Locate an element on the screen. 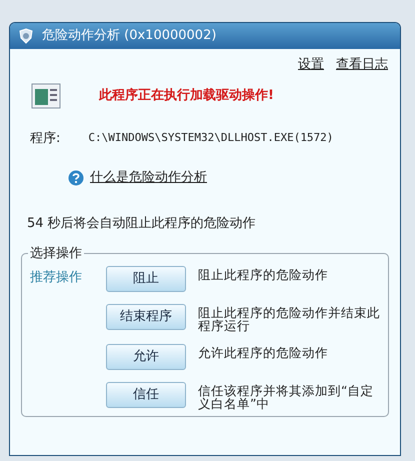  help-link: 什么是危险动作分析 is located at coordinates (148, 178).